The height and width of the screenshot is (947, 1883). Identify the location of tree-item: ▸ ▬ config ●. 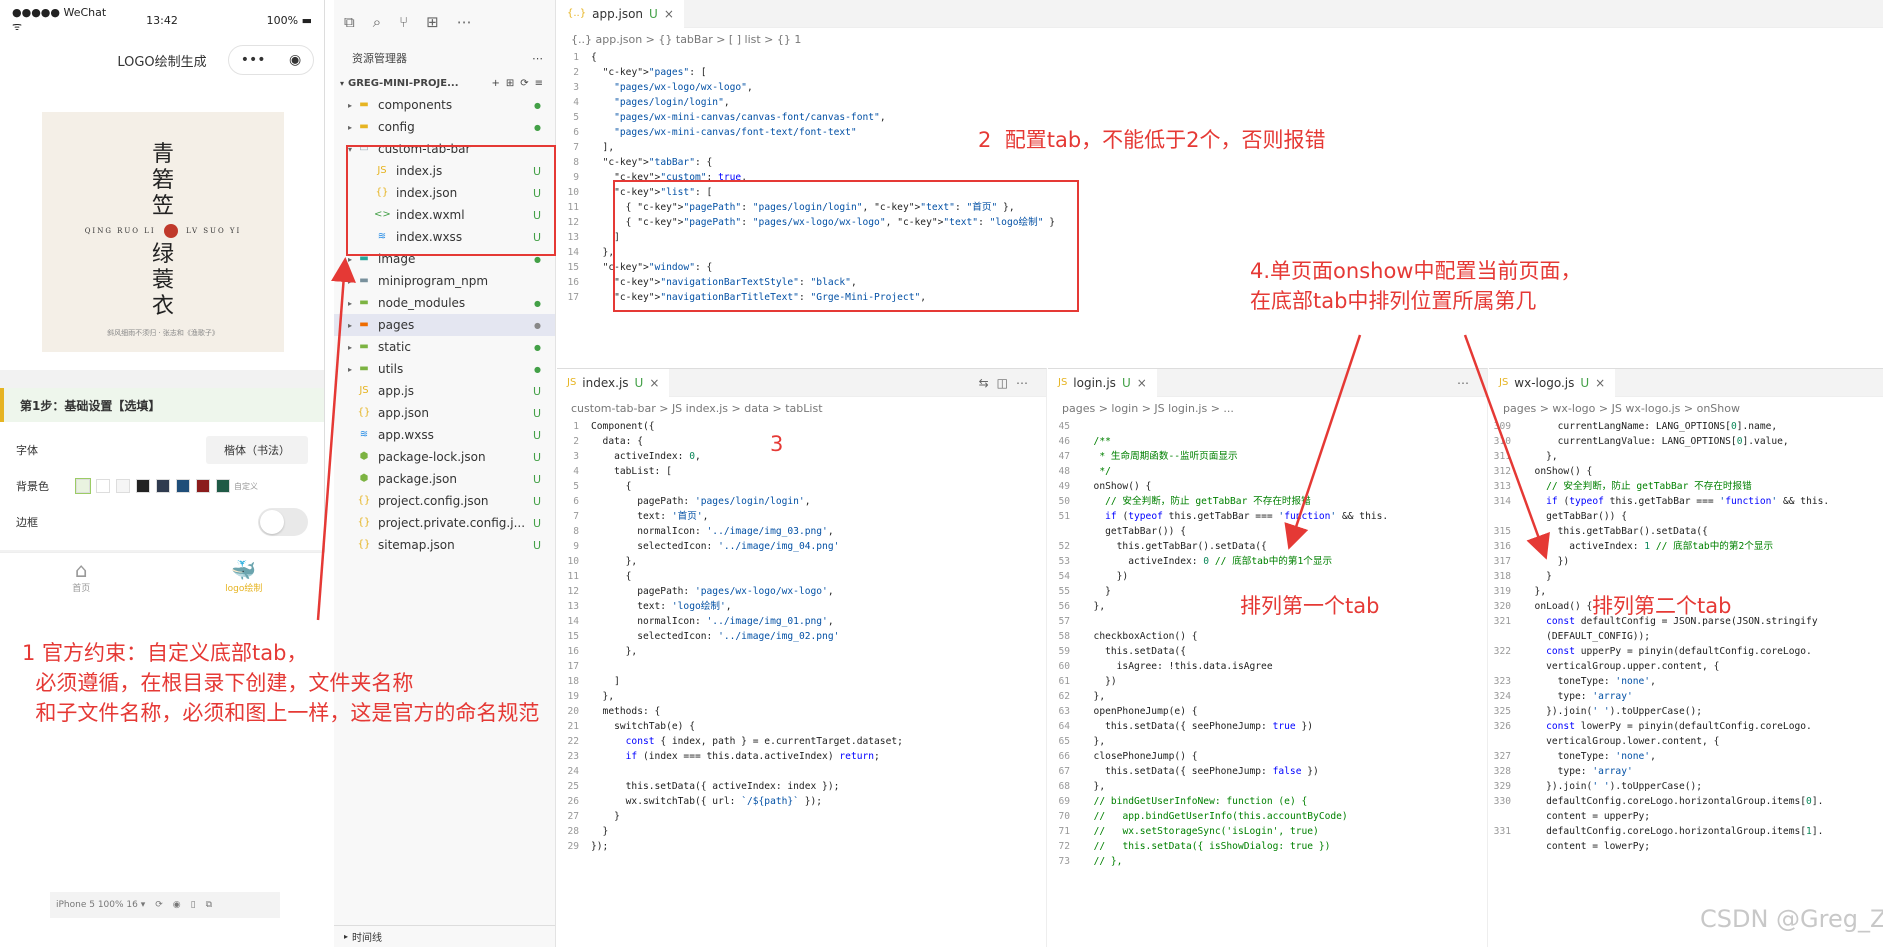
(444, 127).